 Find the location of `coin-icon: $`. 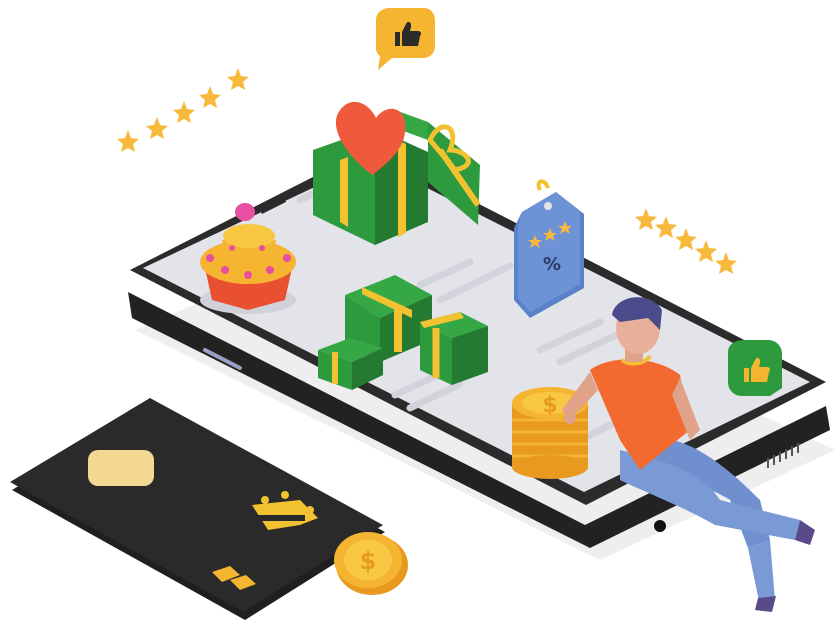

coin-icon: $ is located at coordinates (371, 563).